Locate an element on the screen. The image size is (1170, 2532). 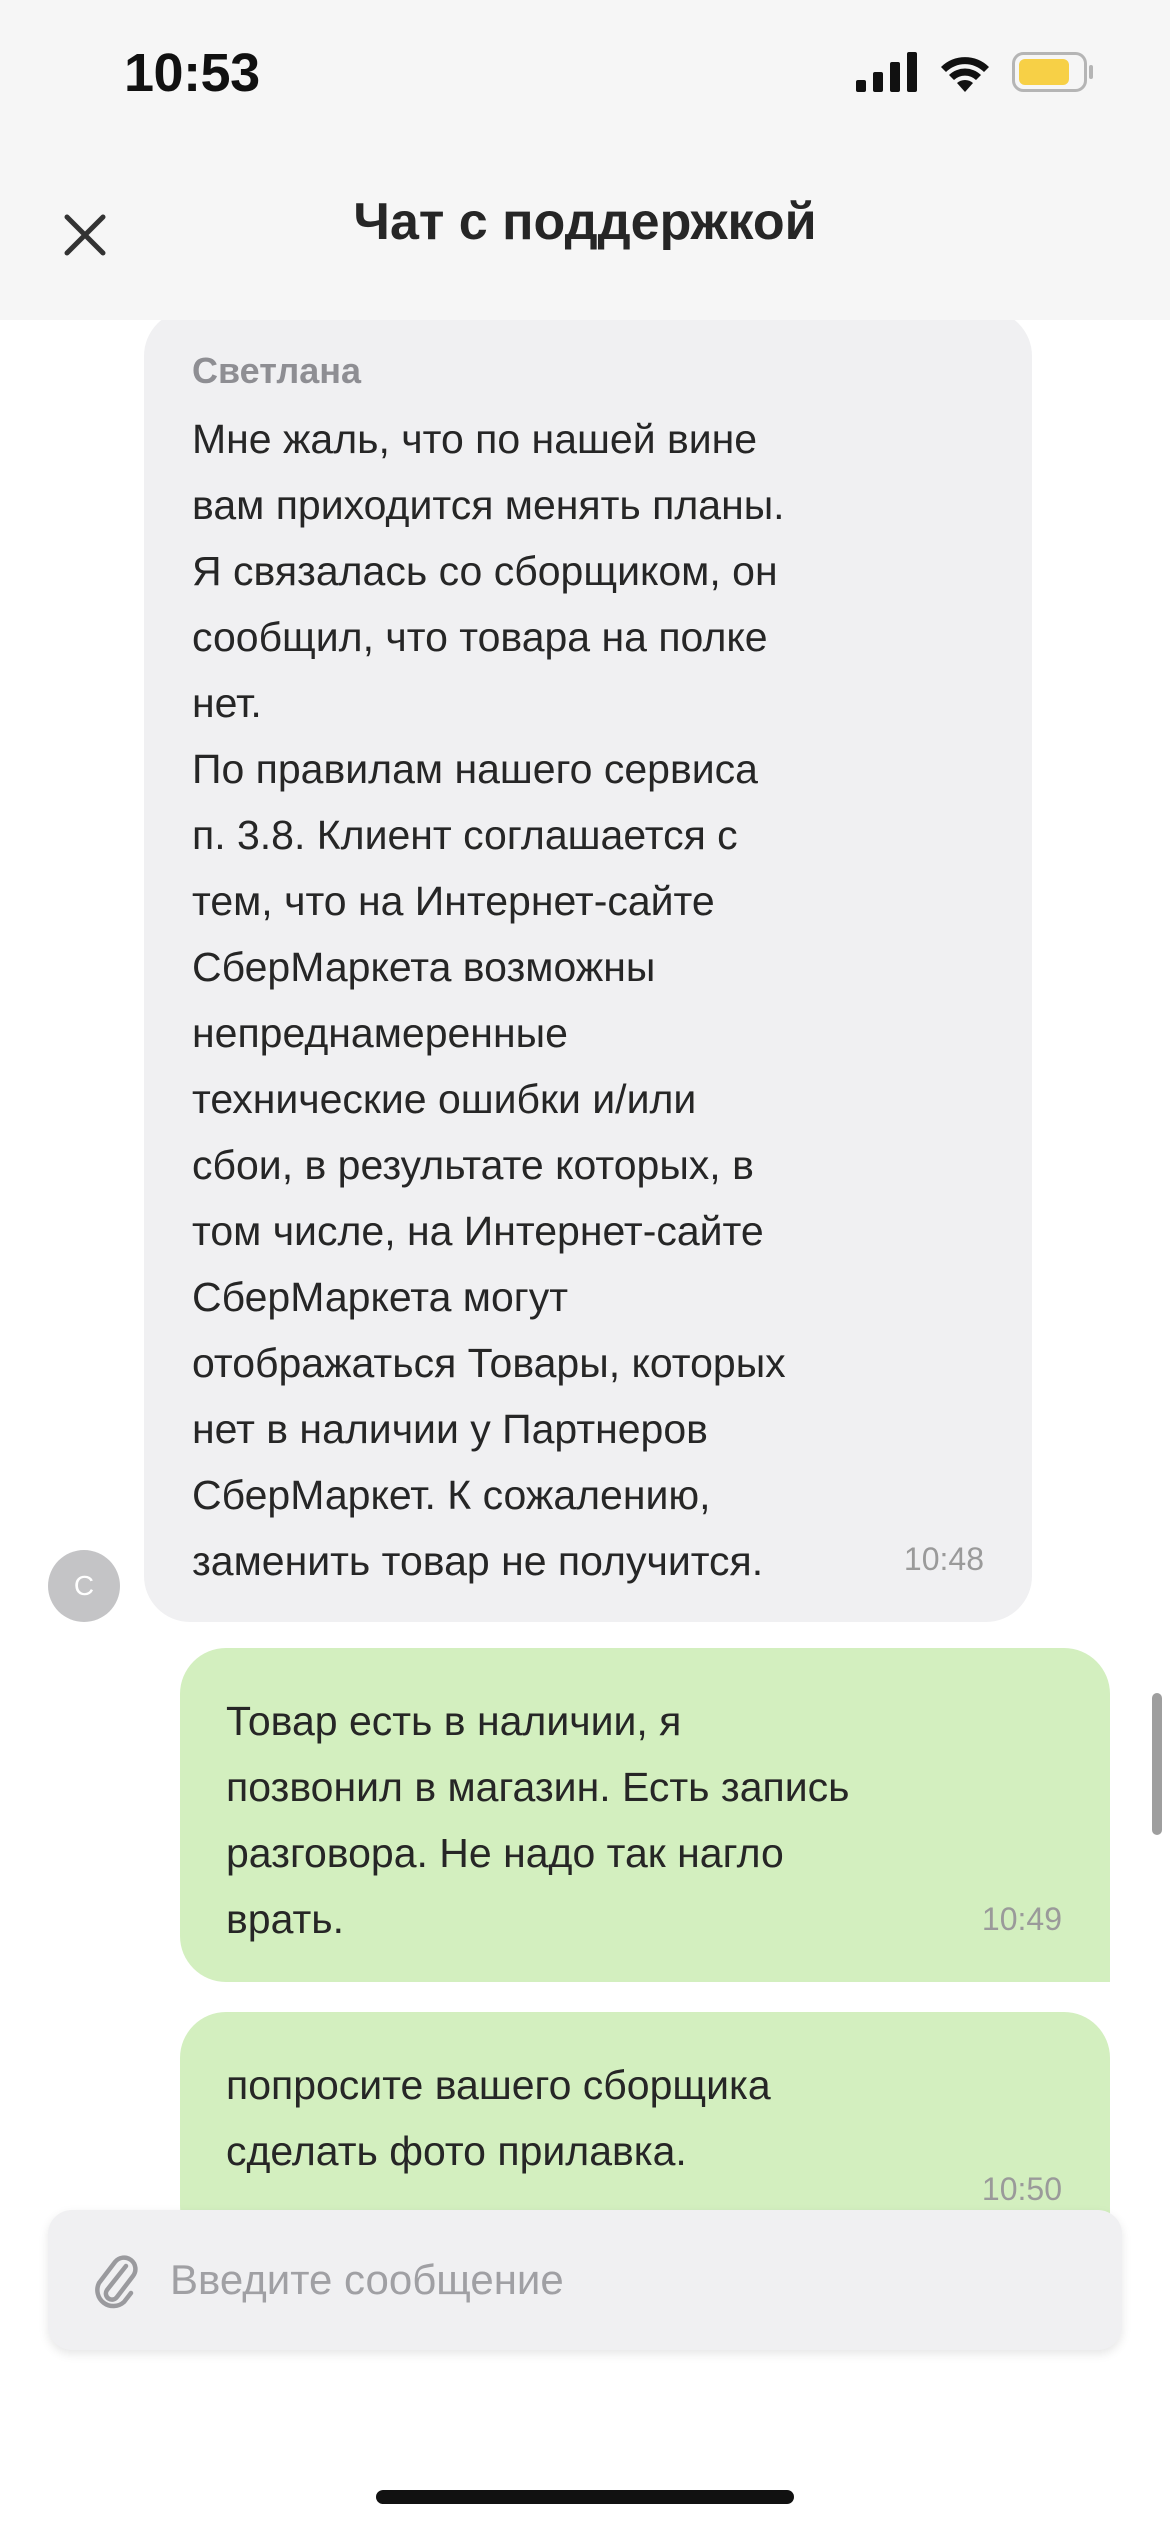
message-time: 10:49 is located at coordinates (1021, 1919).